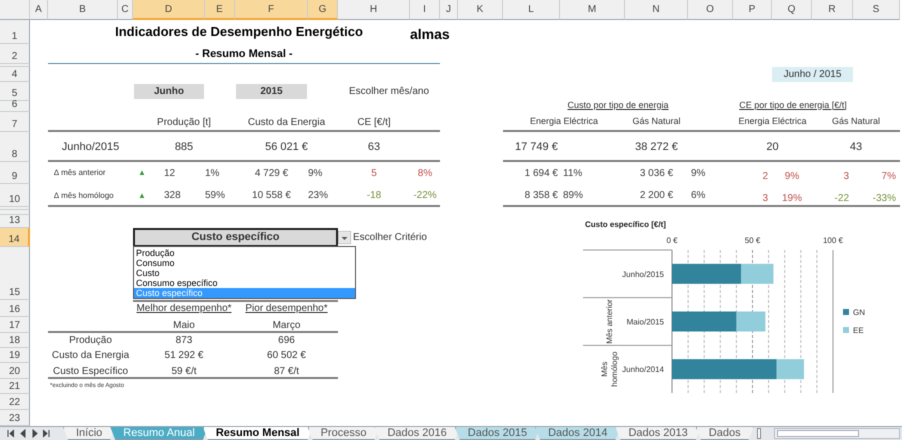 This screenshot has height=440, width=902. I want to click on column-header: A, so click(39, 10).